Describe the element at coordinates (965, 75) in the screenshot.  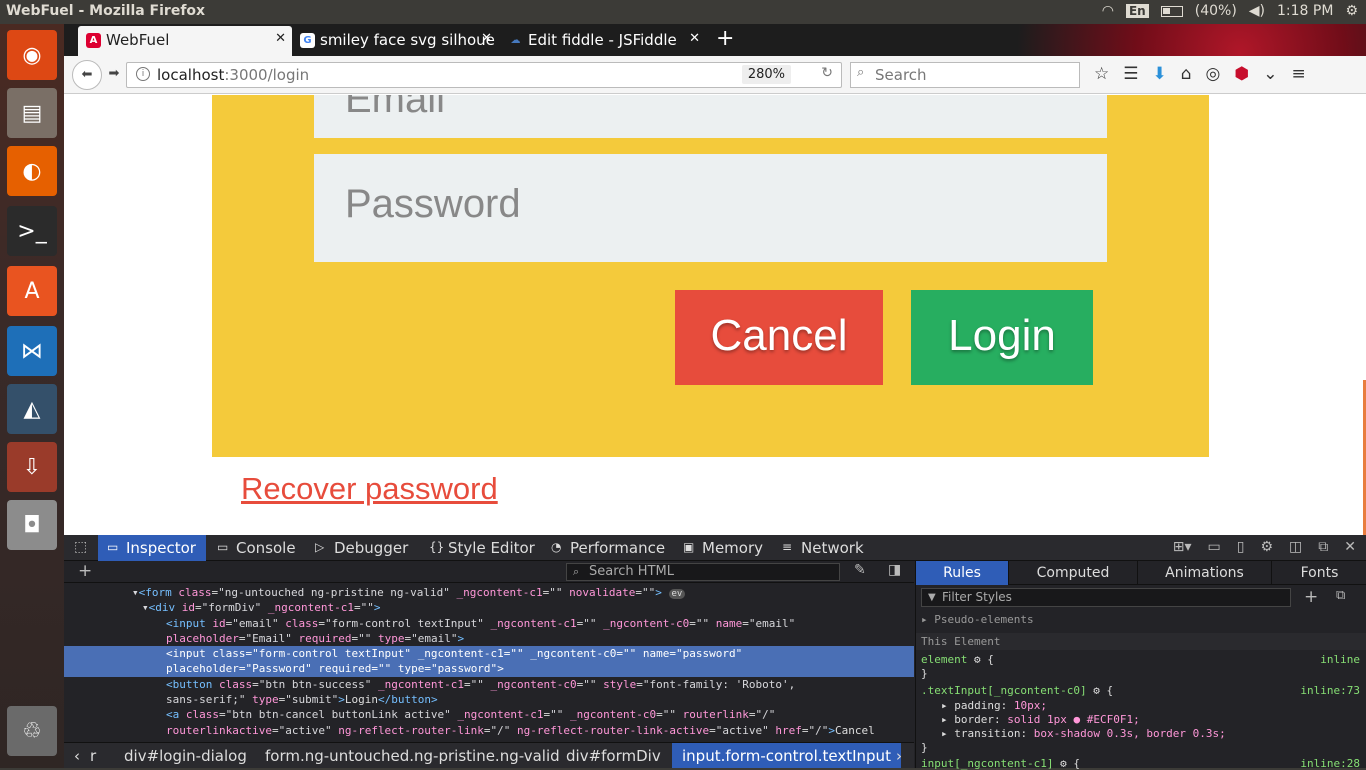
I see `search-bar: ⌕ Search` at that location.